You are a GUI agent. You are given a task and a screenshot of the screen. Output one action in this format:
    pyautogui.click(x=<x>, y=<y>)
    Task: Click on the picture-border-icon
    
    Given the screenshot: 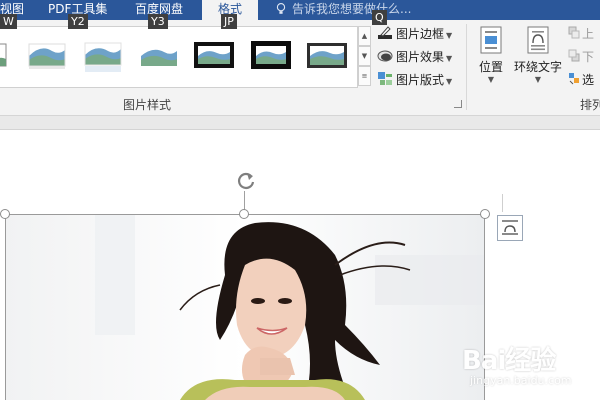 What is the action you would take?
    pyautogui.click(x=385, y=32)
    